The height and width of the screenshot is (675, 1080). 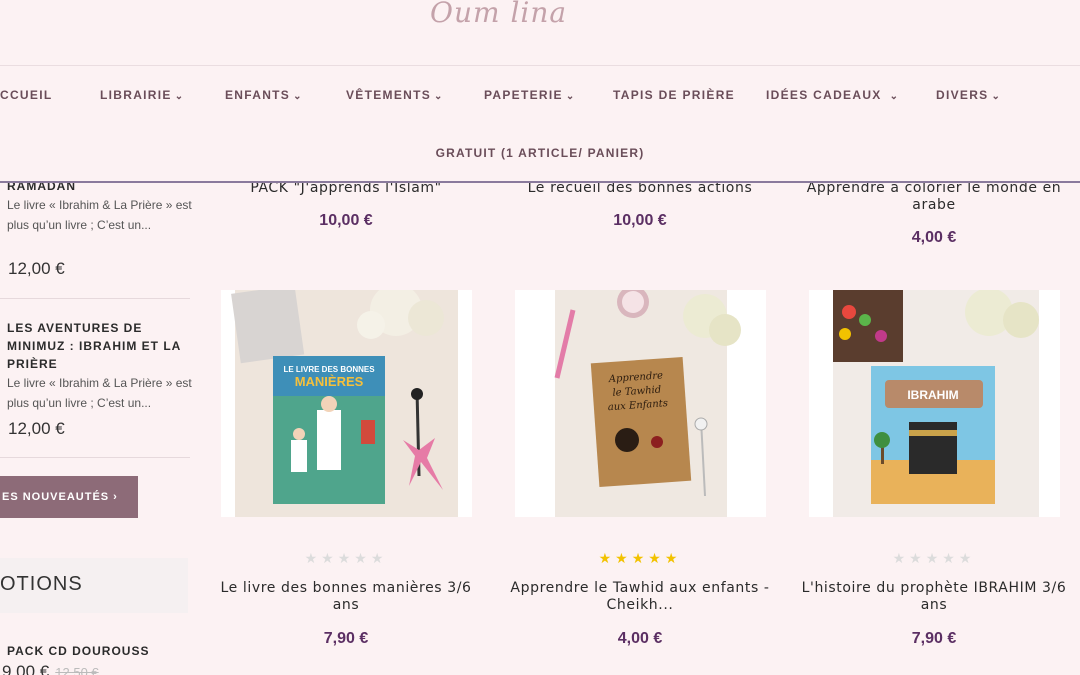 I want to click on promotions-heading-box: OTIONS, so click(x=94, y=585).